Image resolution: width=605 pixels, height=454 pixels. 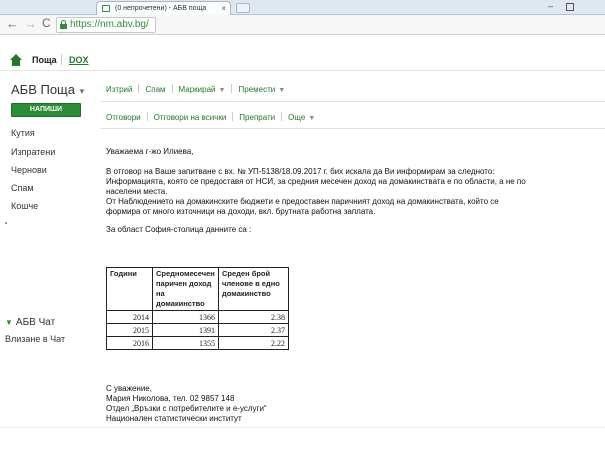 What do you see at coordinates (24, 206) in the screenshot?
I see `sidebar-item-trash: Кошче` at bounding box center [24, 206].